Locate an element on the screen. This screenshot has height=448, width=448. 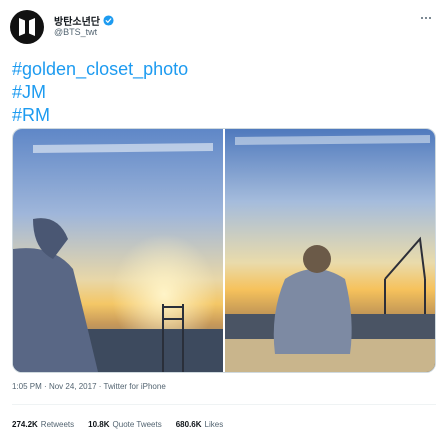
hashtag-jm: #JM is located at coordinates (100, 92).